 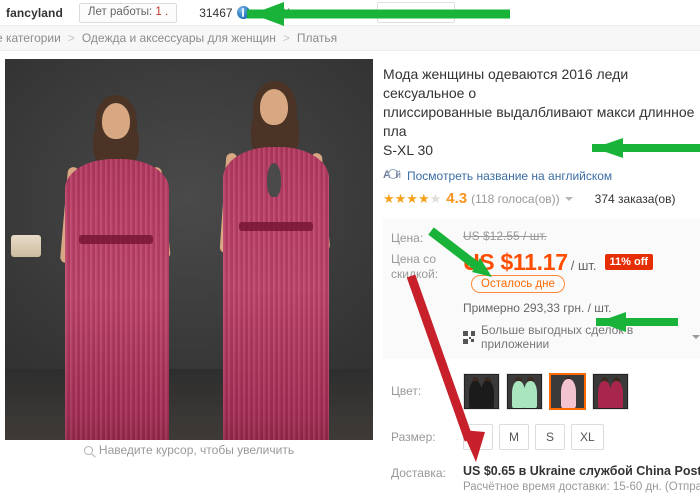 I want to click on color-label: Цвет:, so click(x=406, y=391).